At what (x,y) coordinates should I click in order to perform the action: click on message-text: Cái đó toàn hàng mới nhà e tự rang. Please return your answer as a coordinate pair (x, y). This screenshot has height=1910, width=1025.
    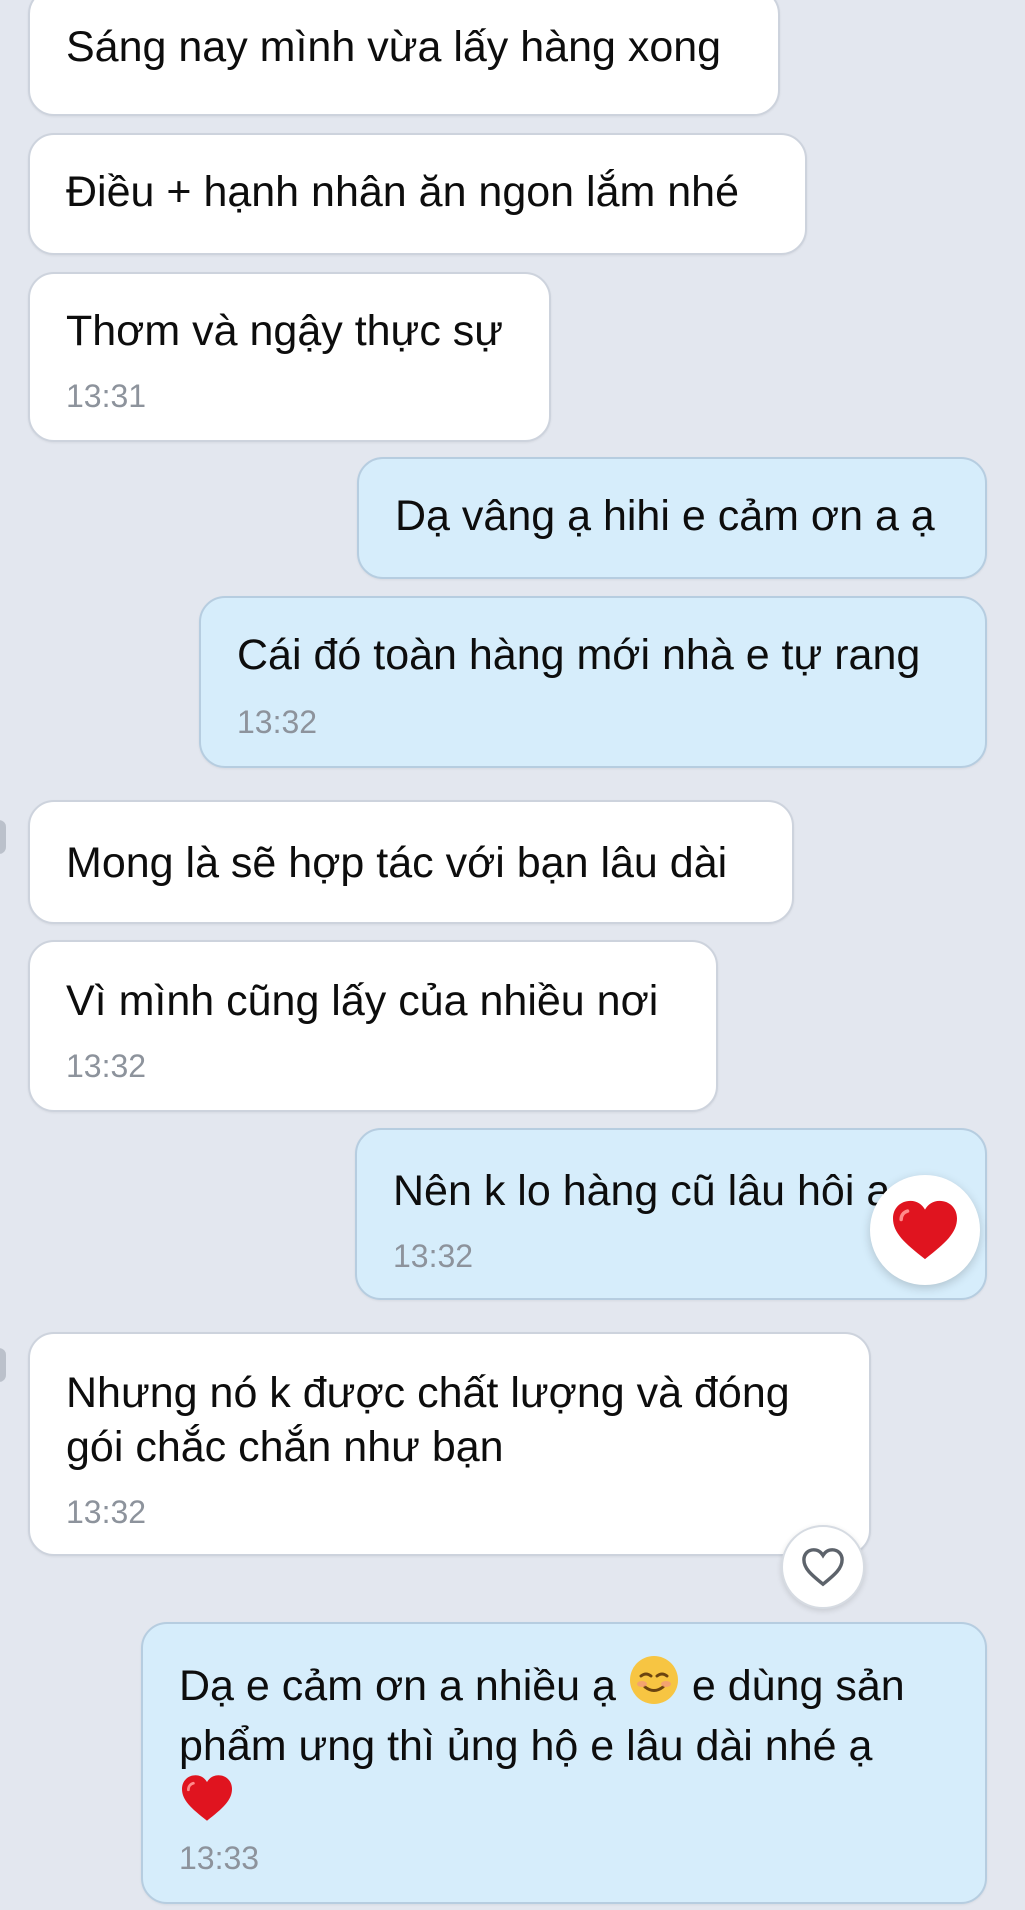
    Looking at the image, I should click on (579, 655).